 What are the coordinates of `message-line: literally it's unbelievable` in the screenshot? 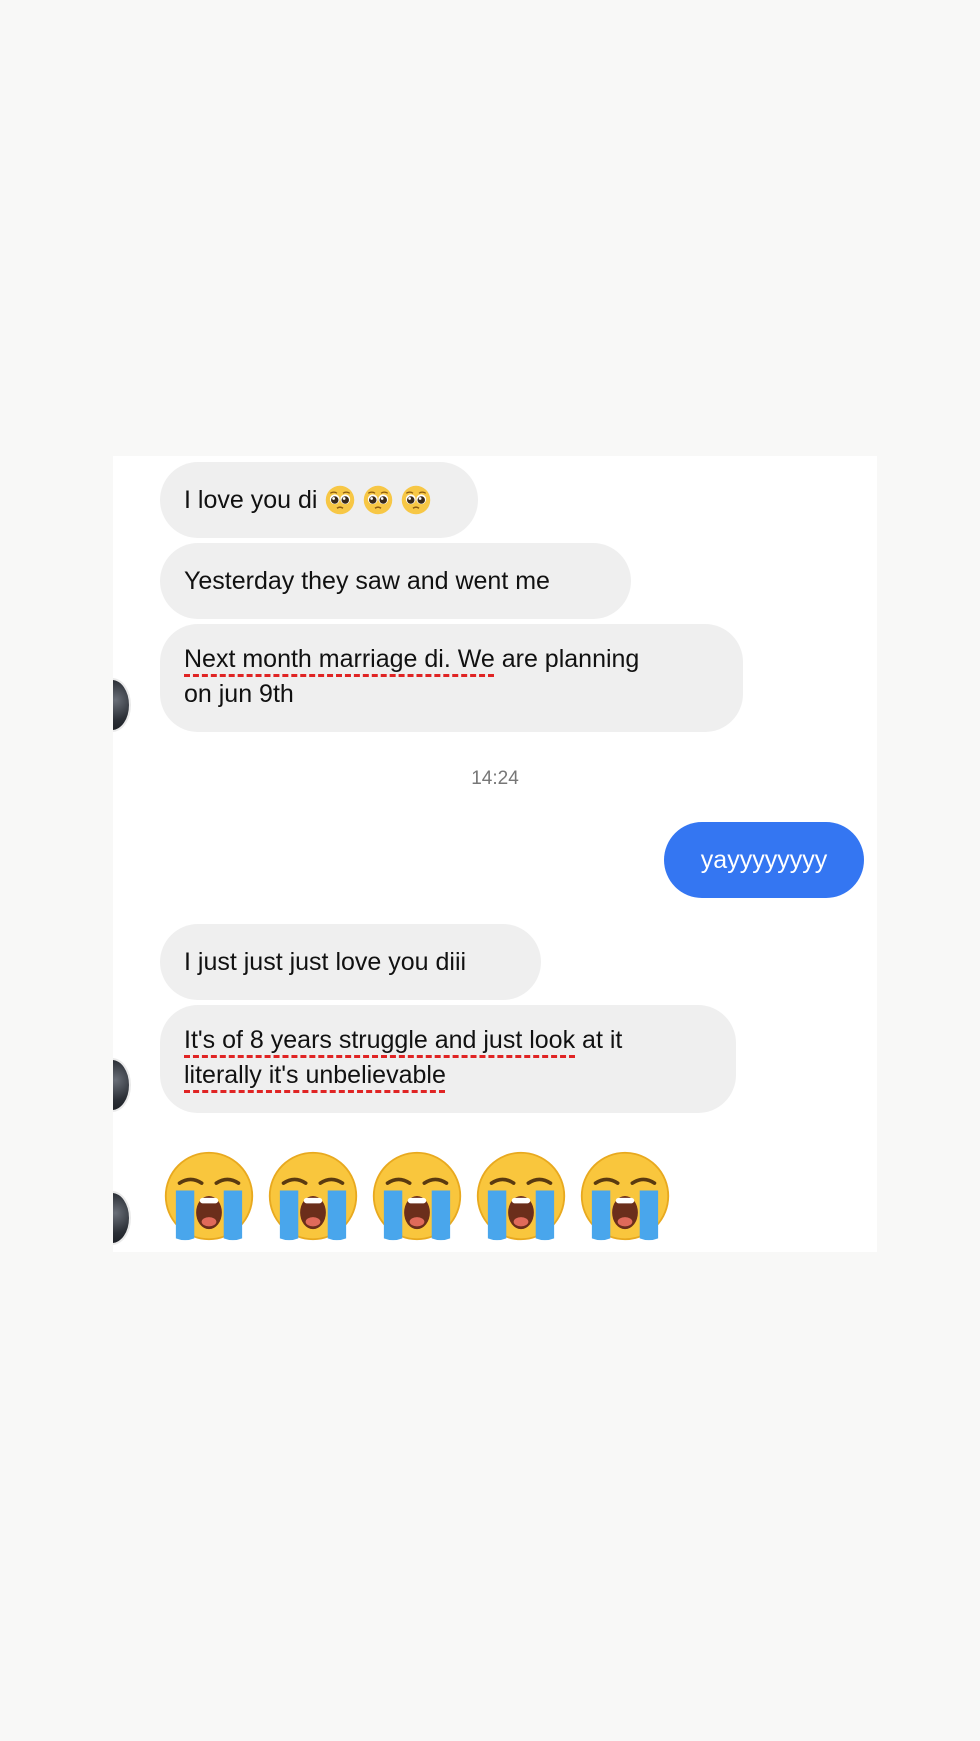 It's located at (448, 1075).